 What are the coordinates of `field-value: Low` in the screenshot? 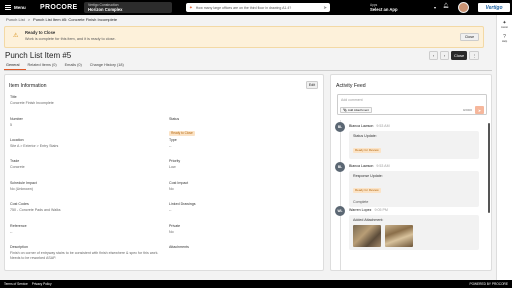 It's located at (172, 167).